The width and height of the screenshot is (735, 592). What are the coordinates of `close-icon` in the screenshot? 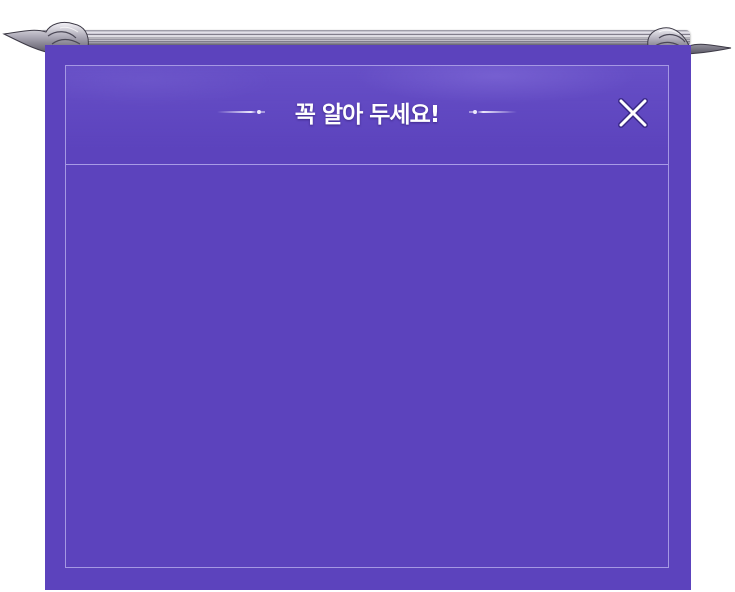 It's located at (633, 113).